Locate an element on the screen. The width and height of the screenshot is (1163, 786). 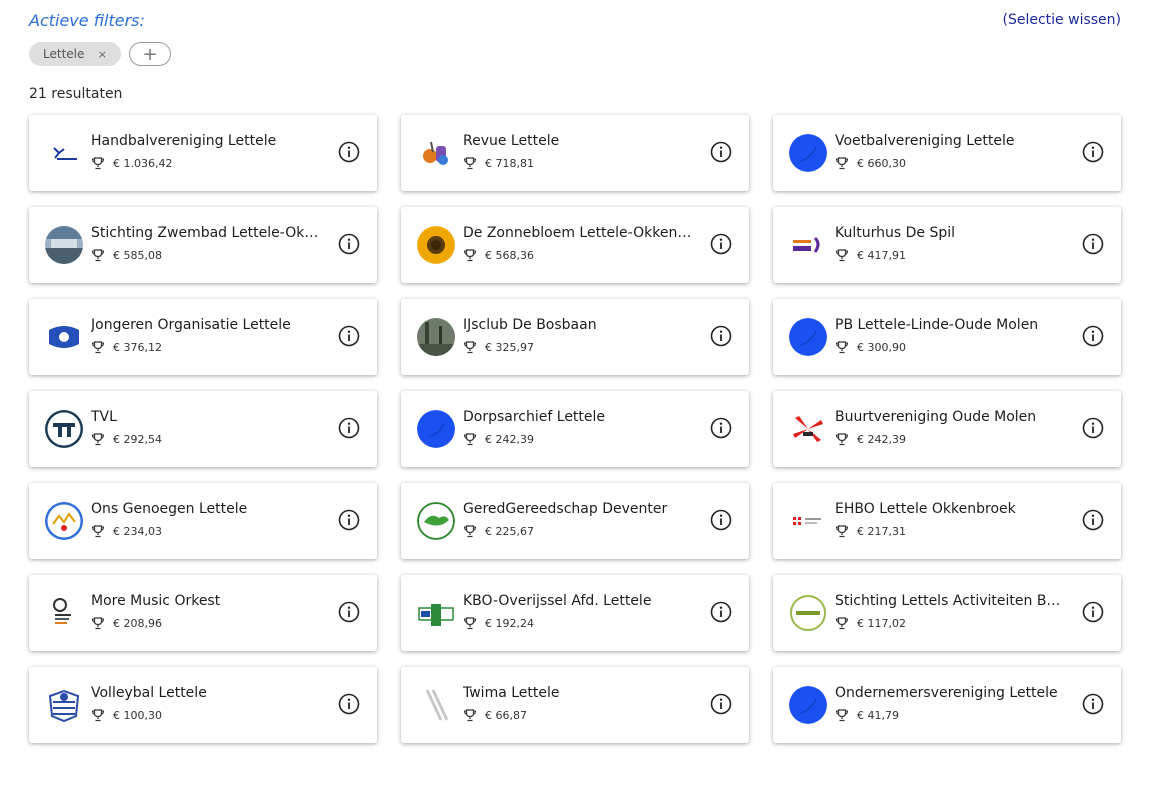
volleybal-logo is located at coordinates (64, 705).